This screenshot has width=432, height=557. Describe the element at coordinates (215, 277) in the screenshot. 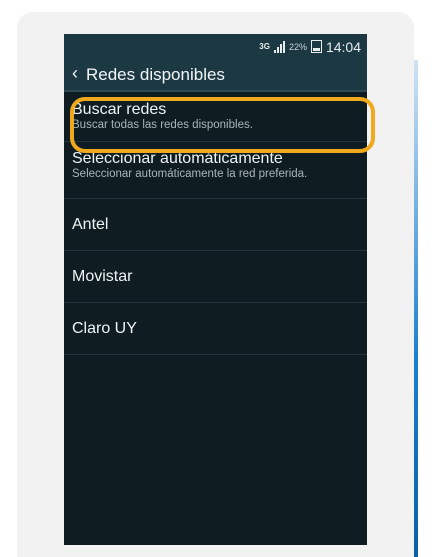

I see `list-item-network: Movistar` at that location.